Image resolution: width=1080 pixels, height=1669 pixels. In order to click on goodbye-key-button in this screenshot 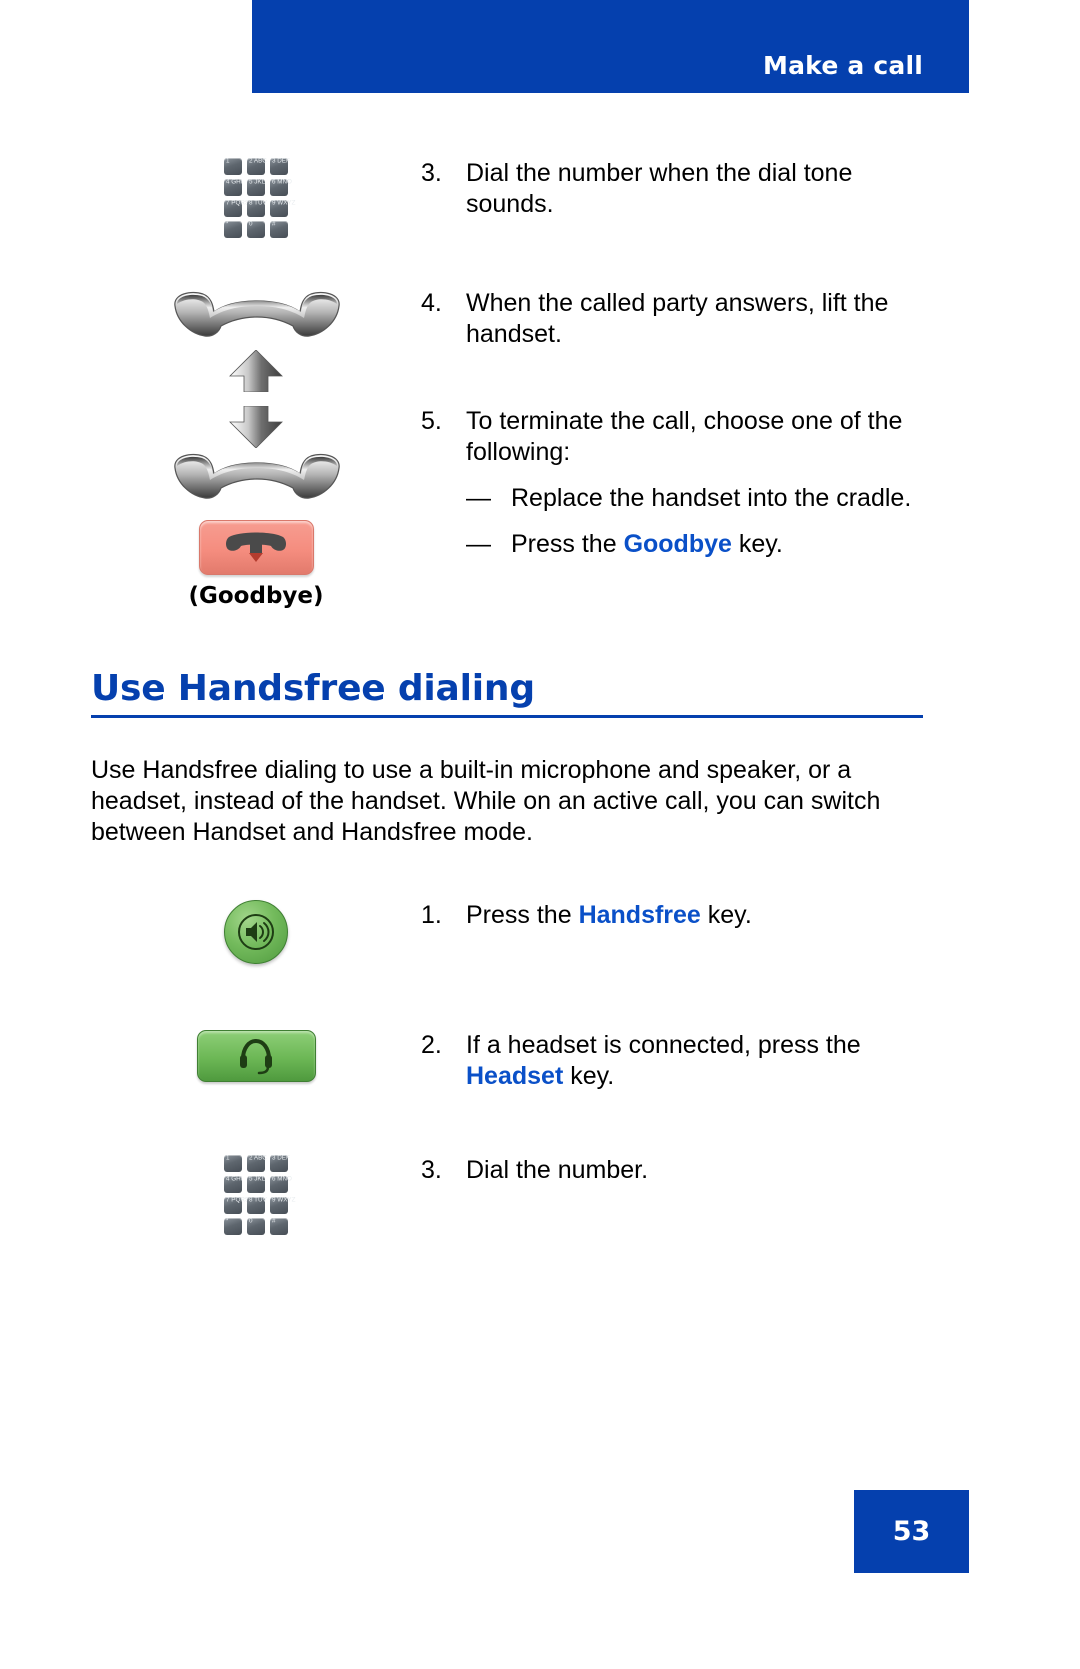, I will do `click(256, 547)`.